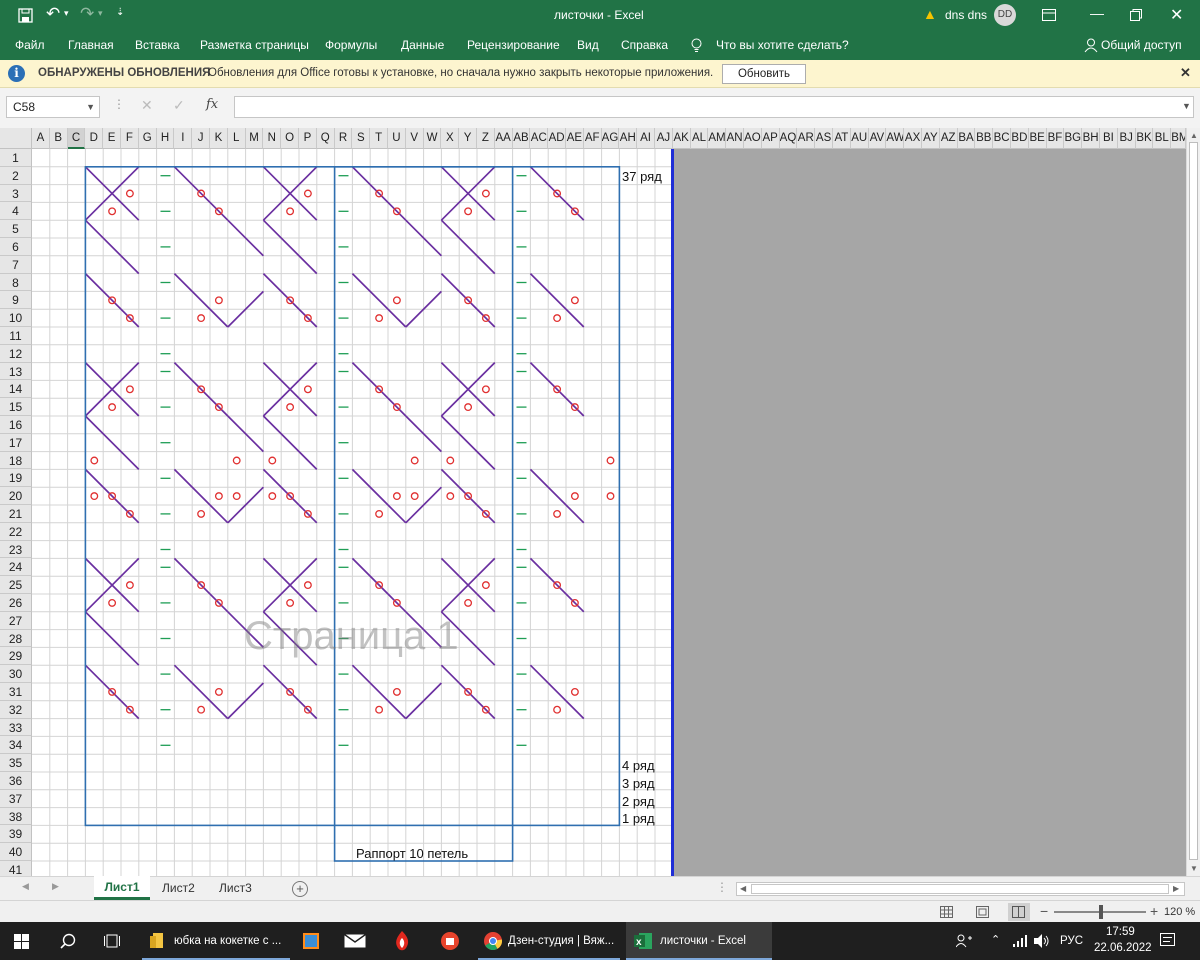  What do you see at coordinates (699, 941) in the screenshot?
I see `taskbar-item-excel: x листочки - Excel` at bounding box center [699, 941].